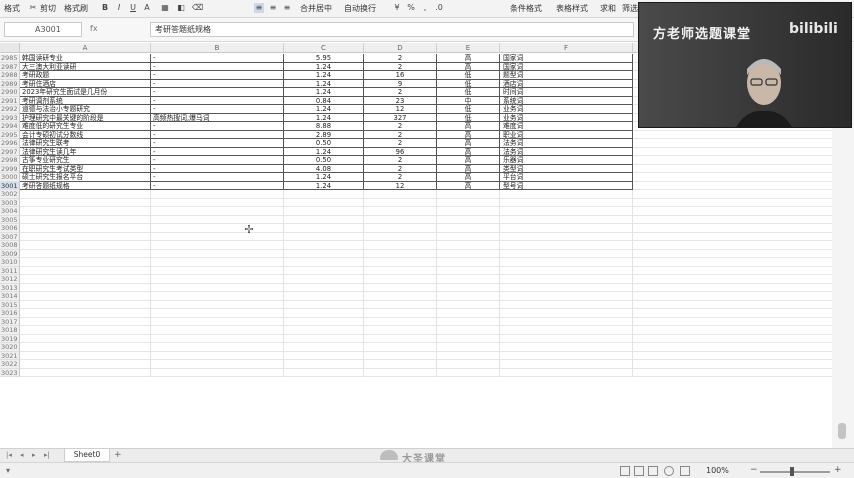  I want to click on sheet-tab-sheet0: Sheet0, so click(87, 455).